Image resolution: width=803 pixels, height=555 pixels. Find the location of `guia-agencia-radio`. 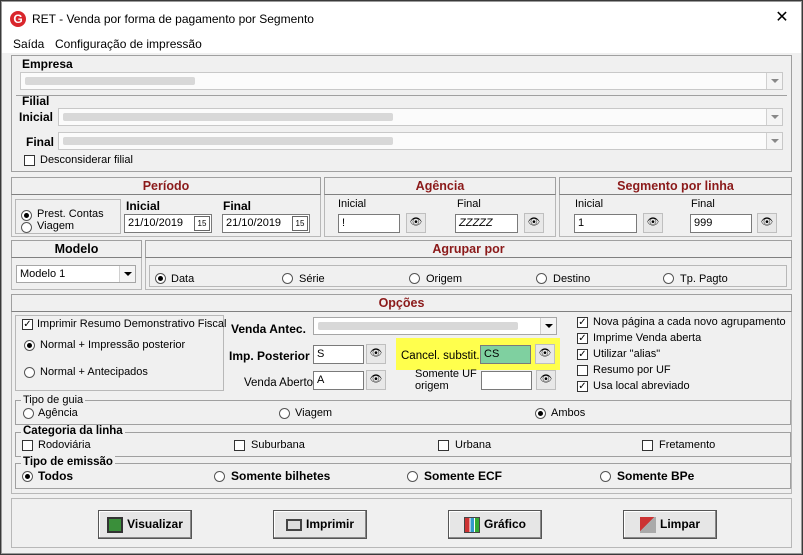

guia-agencia-radio is located at coordinates (28, 413).